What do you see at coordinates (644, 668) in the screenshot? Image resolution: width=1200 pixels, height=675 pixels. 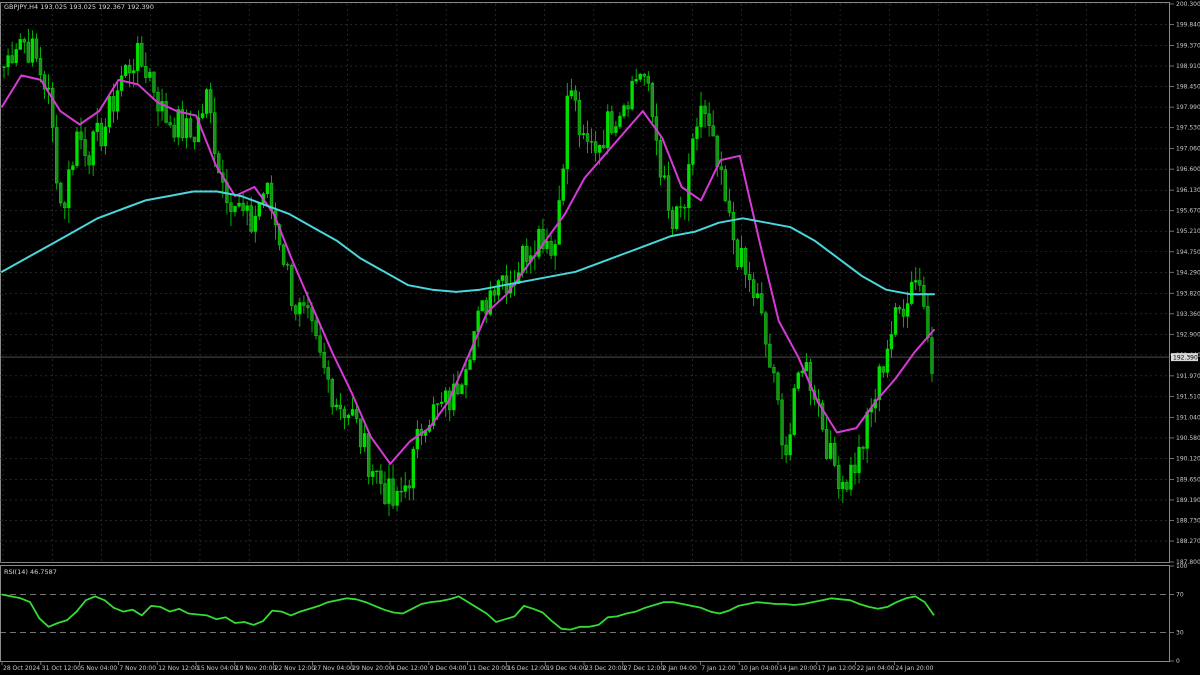 I see `time-tick-label: 27 Dec 12:00` at bounding box center [644, 668].